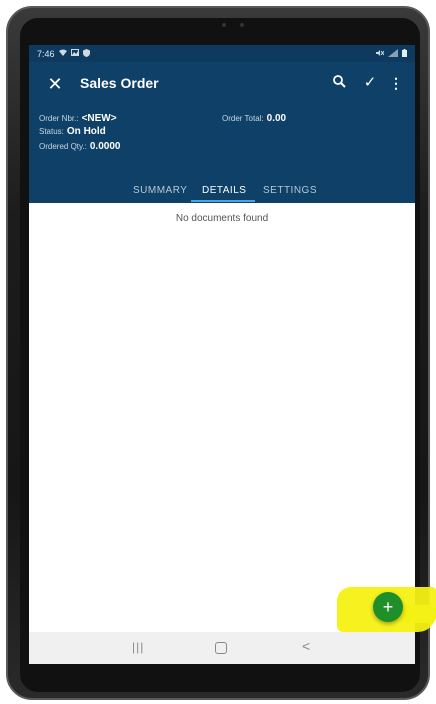 The height and width of the screenshot is (704, 436). I want to click on front-camera, so click(224, 25).